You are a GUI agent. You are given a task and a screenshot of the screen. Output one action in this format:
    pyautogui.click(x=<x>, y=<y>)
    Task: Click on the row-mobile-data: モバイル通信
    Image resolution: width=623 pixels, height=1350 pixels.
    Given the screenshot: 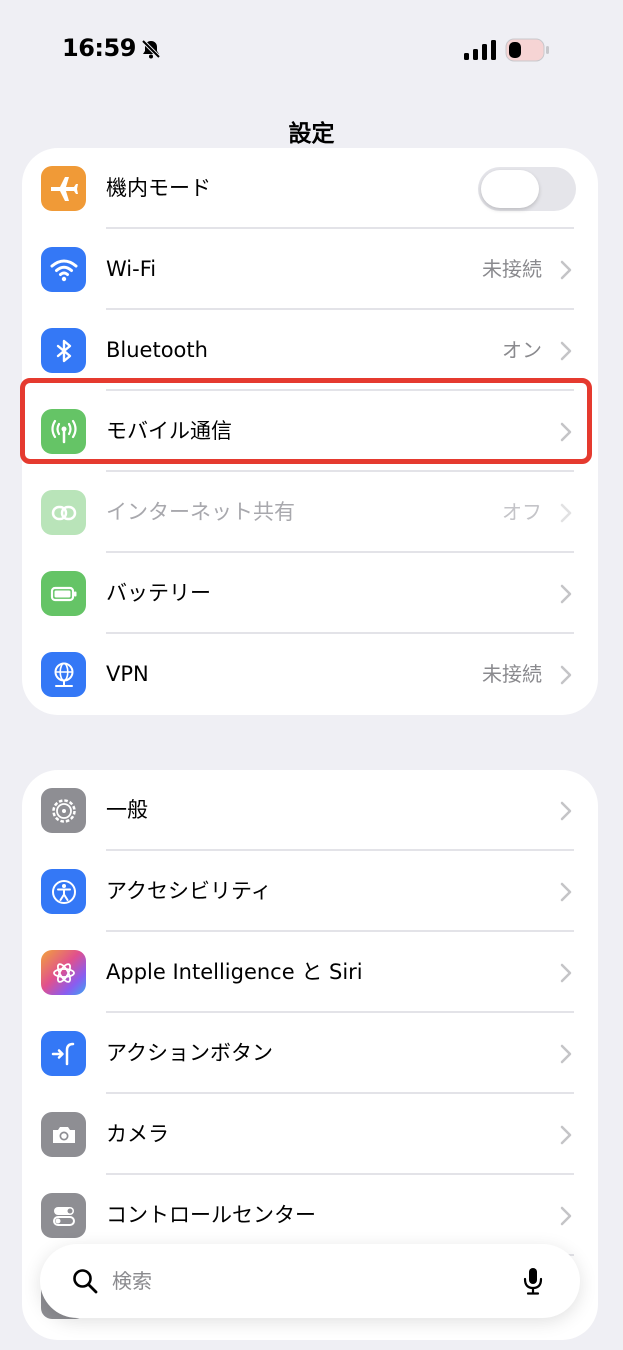 What is the action you would take?
    pyautogui.click(x=310, y=431)
    